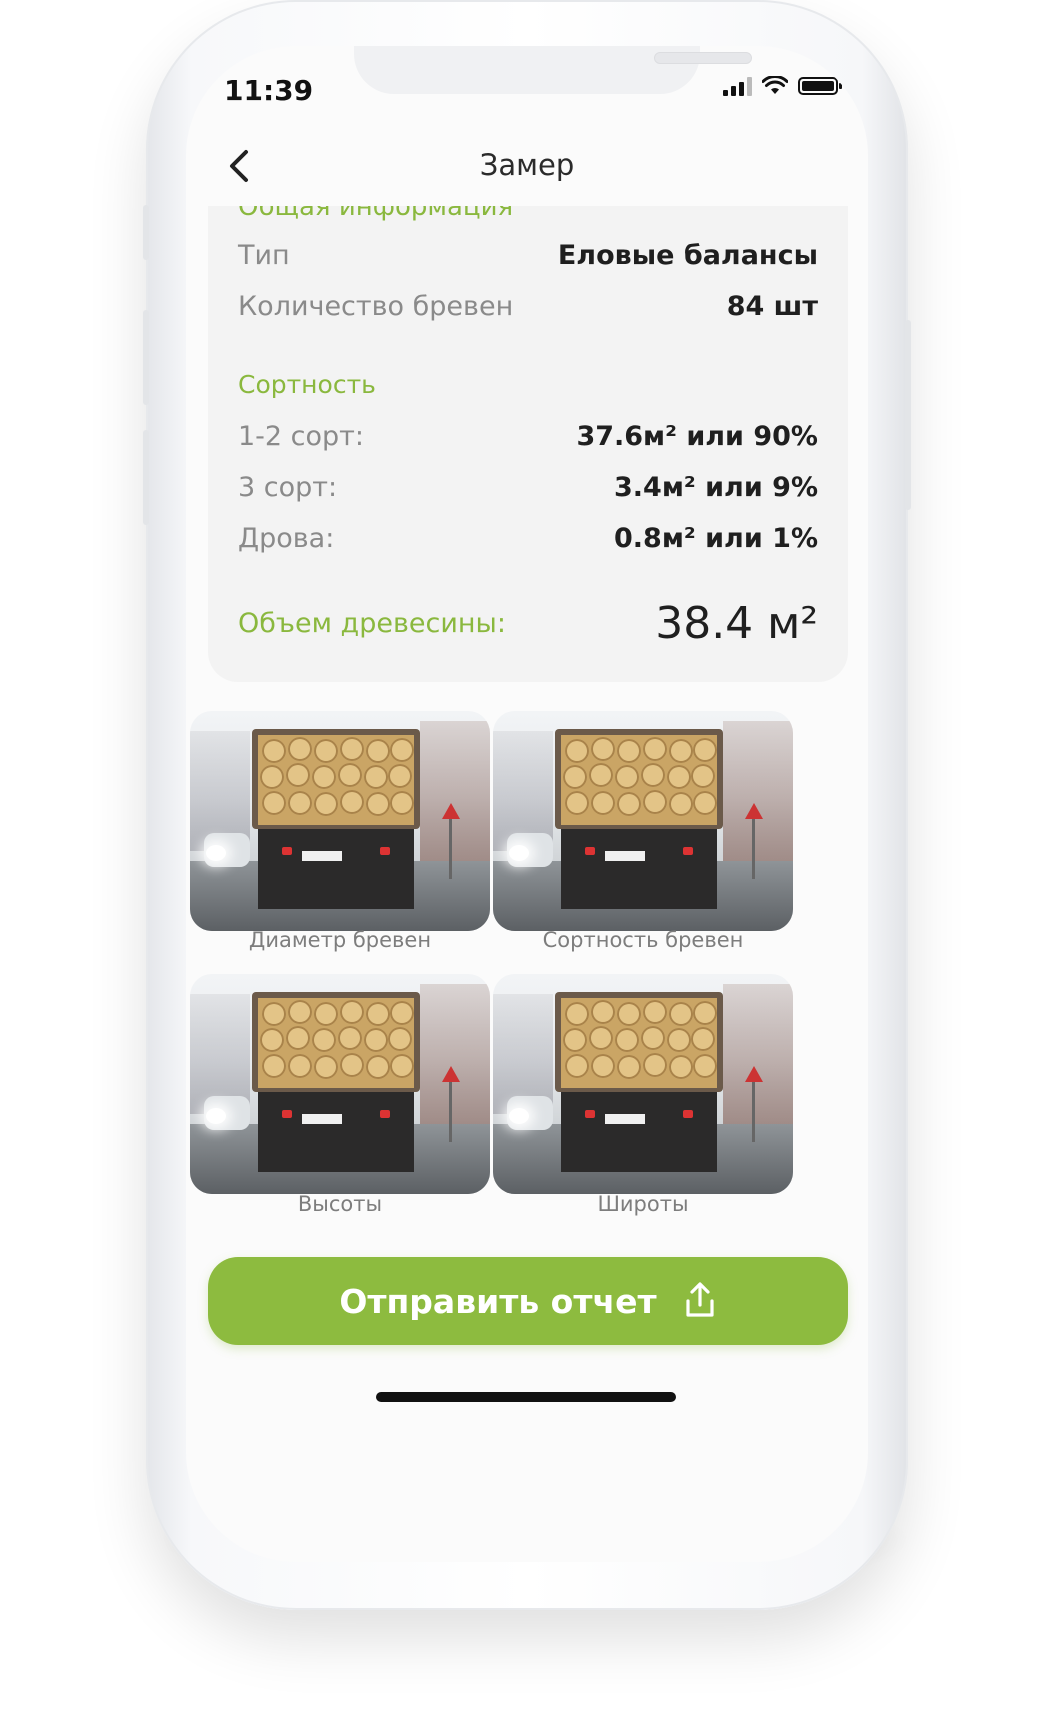 The height and width of the screenshot is (1721, 1052). I want to click on battery-icon, so click(820, 86).